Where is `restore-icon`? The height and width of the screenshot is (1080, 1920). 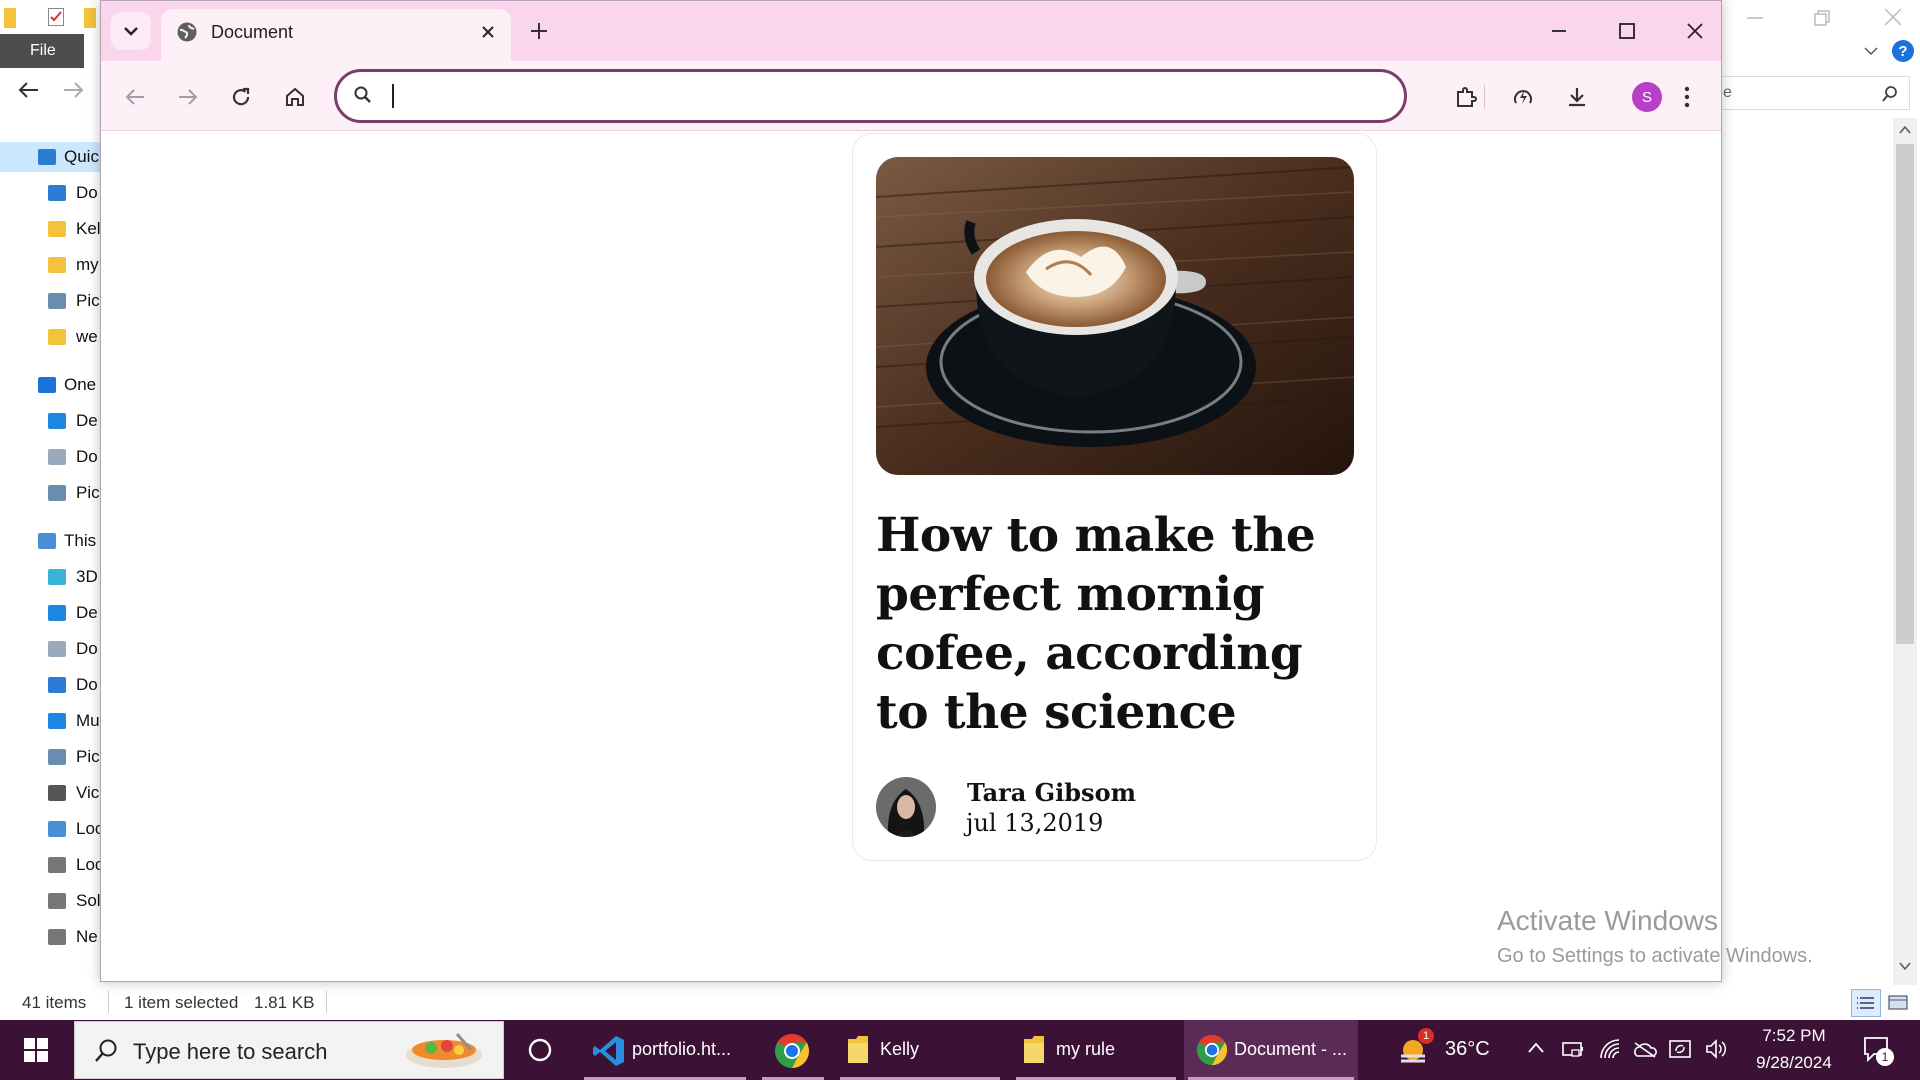 restore-icon is located at coordinates (1822, 18).